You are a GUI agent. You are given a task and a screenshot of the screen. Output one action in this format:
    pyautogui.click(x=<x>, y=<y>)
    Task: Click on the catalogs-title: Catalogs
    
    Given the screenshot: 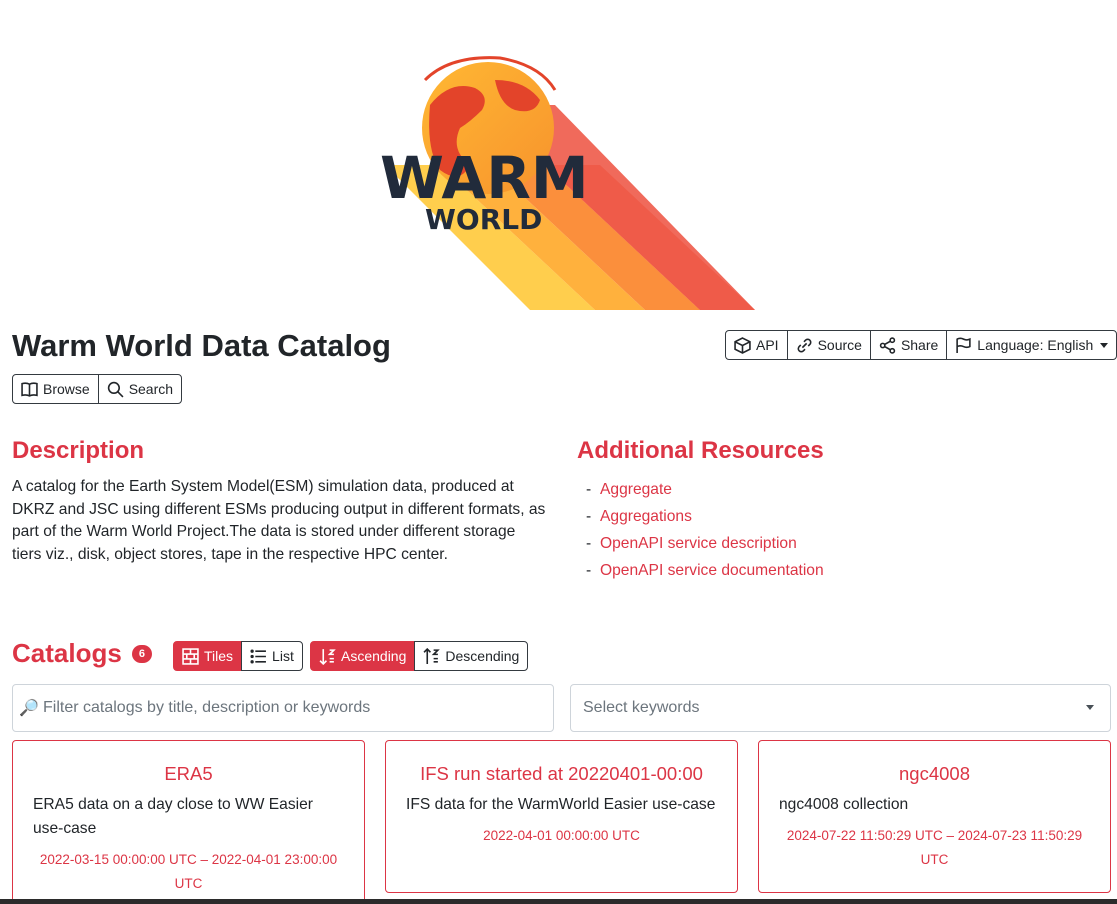 What is the action you would take?
    pyautogui.click(x=67, y=653)
    